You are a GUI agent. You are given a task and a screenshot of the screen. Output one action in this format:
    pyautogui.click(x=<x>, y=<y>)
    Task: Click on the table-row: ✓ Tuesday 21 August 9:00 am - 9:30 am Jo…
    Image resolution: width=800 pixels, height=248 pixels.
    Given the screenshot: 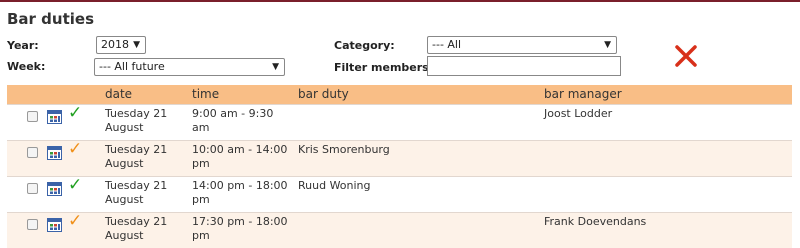 What is the action you would take?
    pyautogui.click(x=399, y=121)
    